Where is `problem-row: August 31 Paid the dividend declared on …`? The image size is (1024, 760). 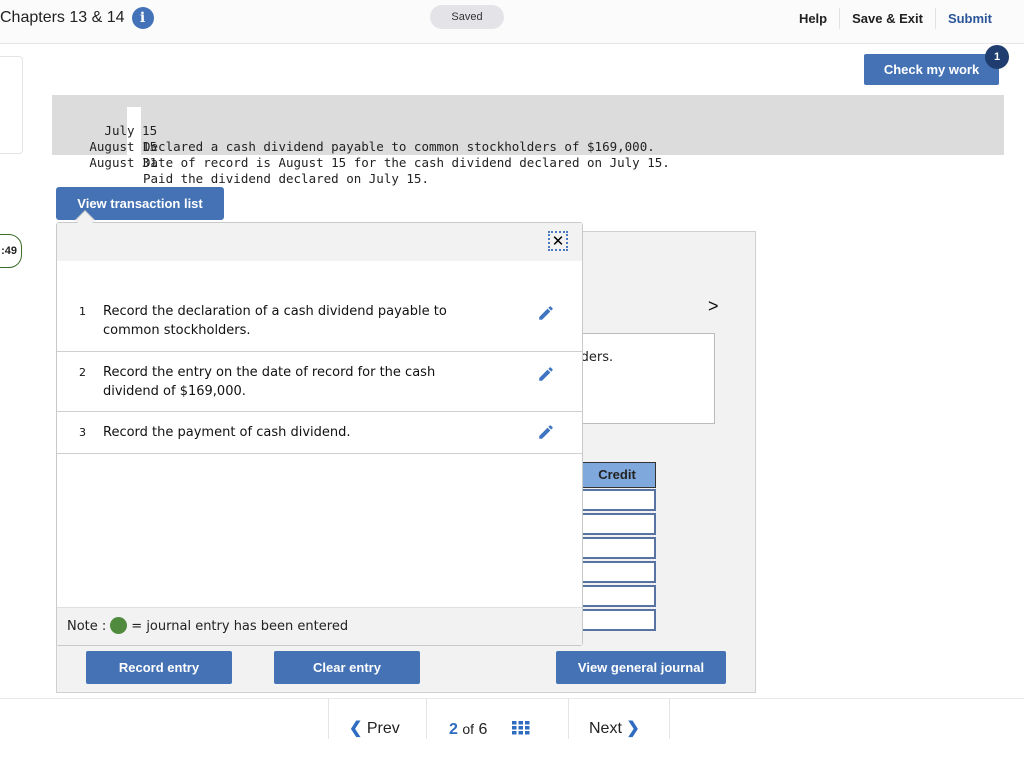 problem-row: August 31 Paid the dividend declared on … is located at coordinates (240, 162).